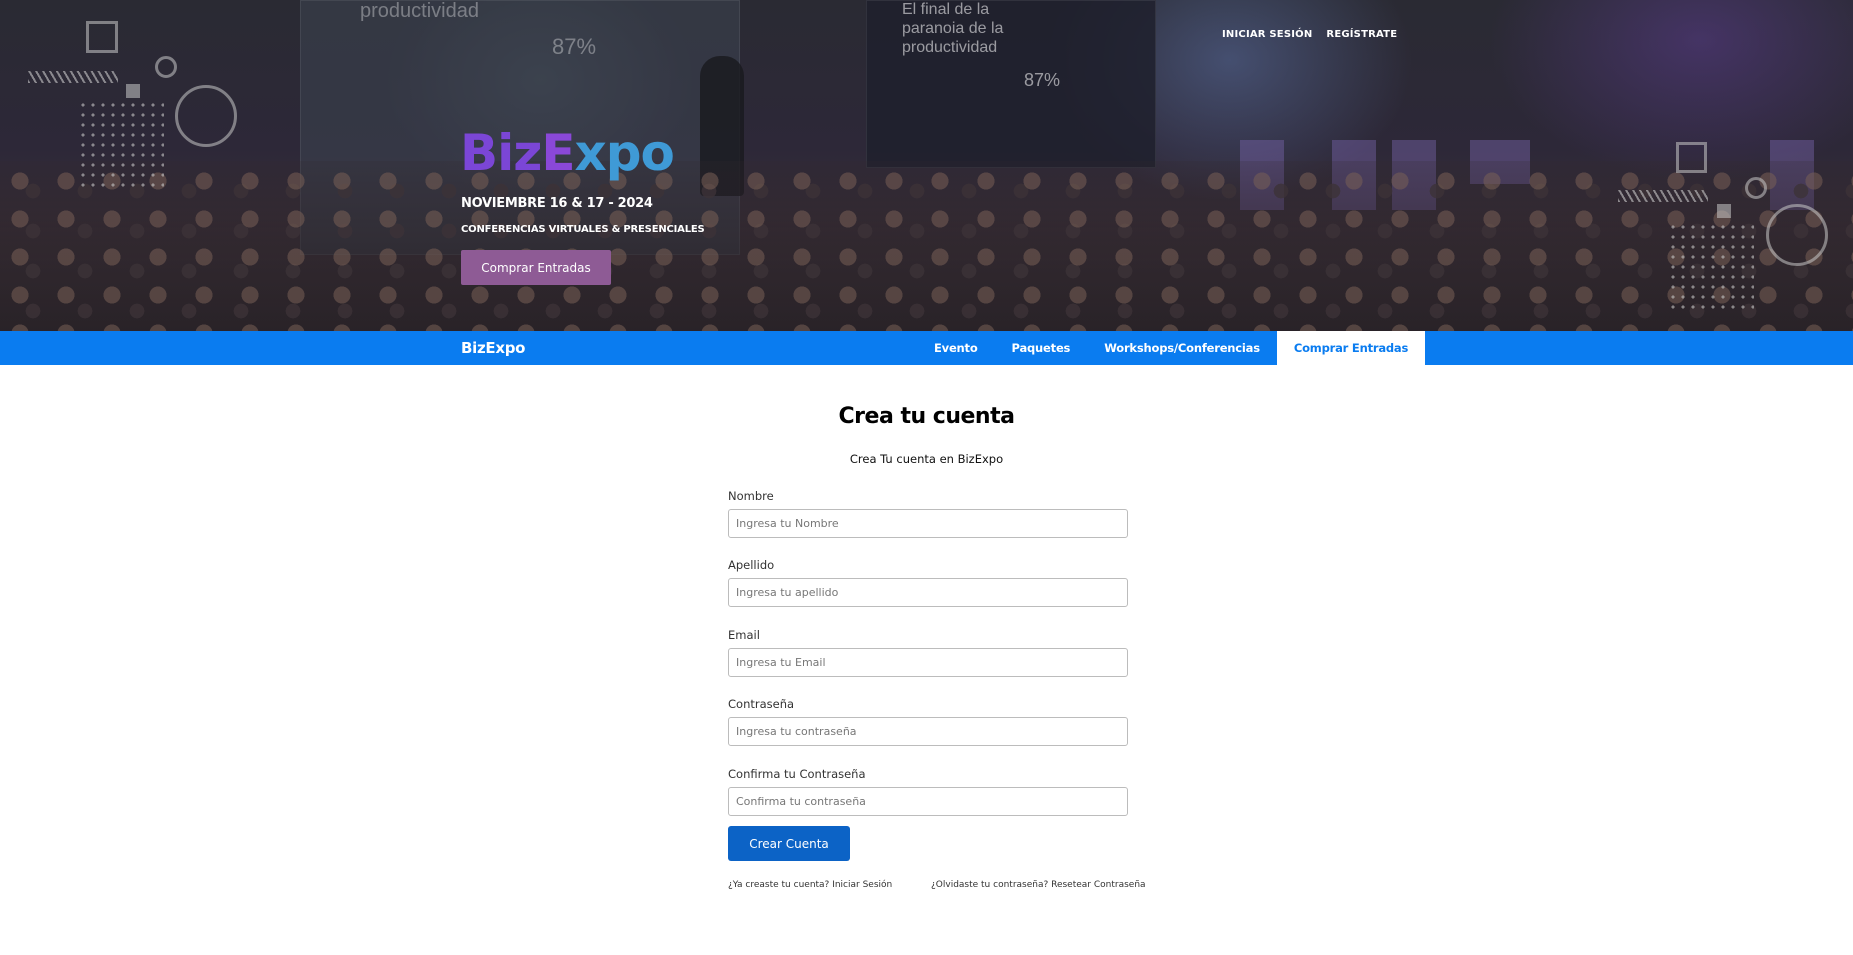 The image size is (1853, 955). What do you see at coordinates (558, 153) in the screenshot?
I see `logo-part-e: E` at bounding box center [558, 153].